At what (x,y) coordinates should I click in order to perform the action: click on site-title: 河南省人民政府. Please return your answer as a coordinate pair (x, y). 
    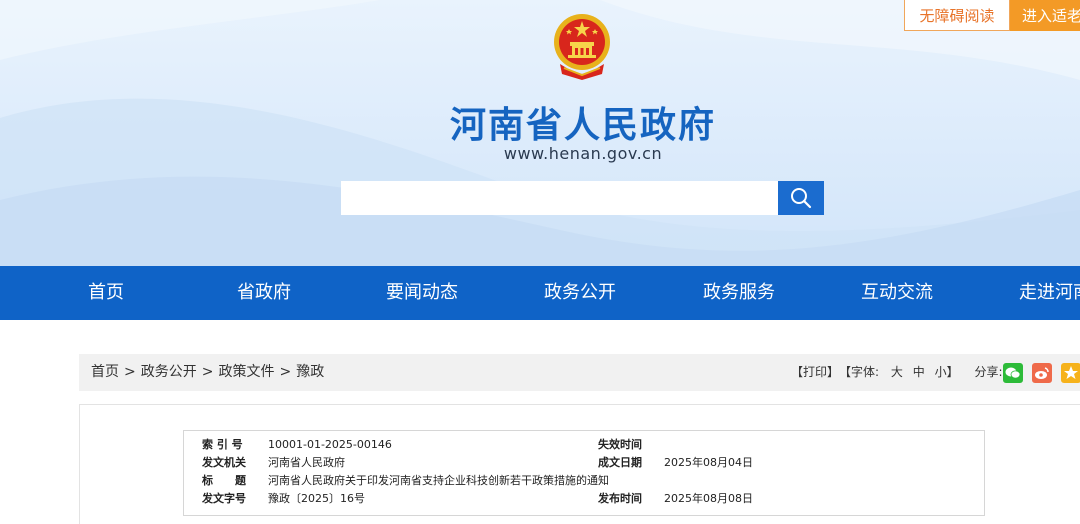
    Looking at the image, I should click on (582, 125).